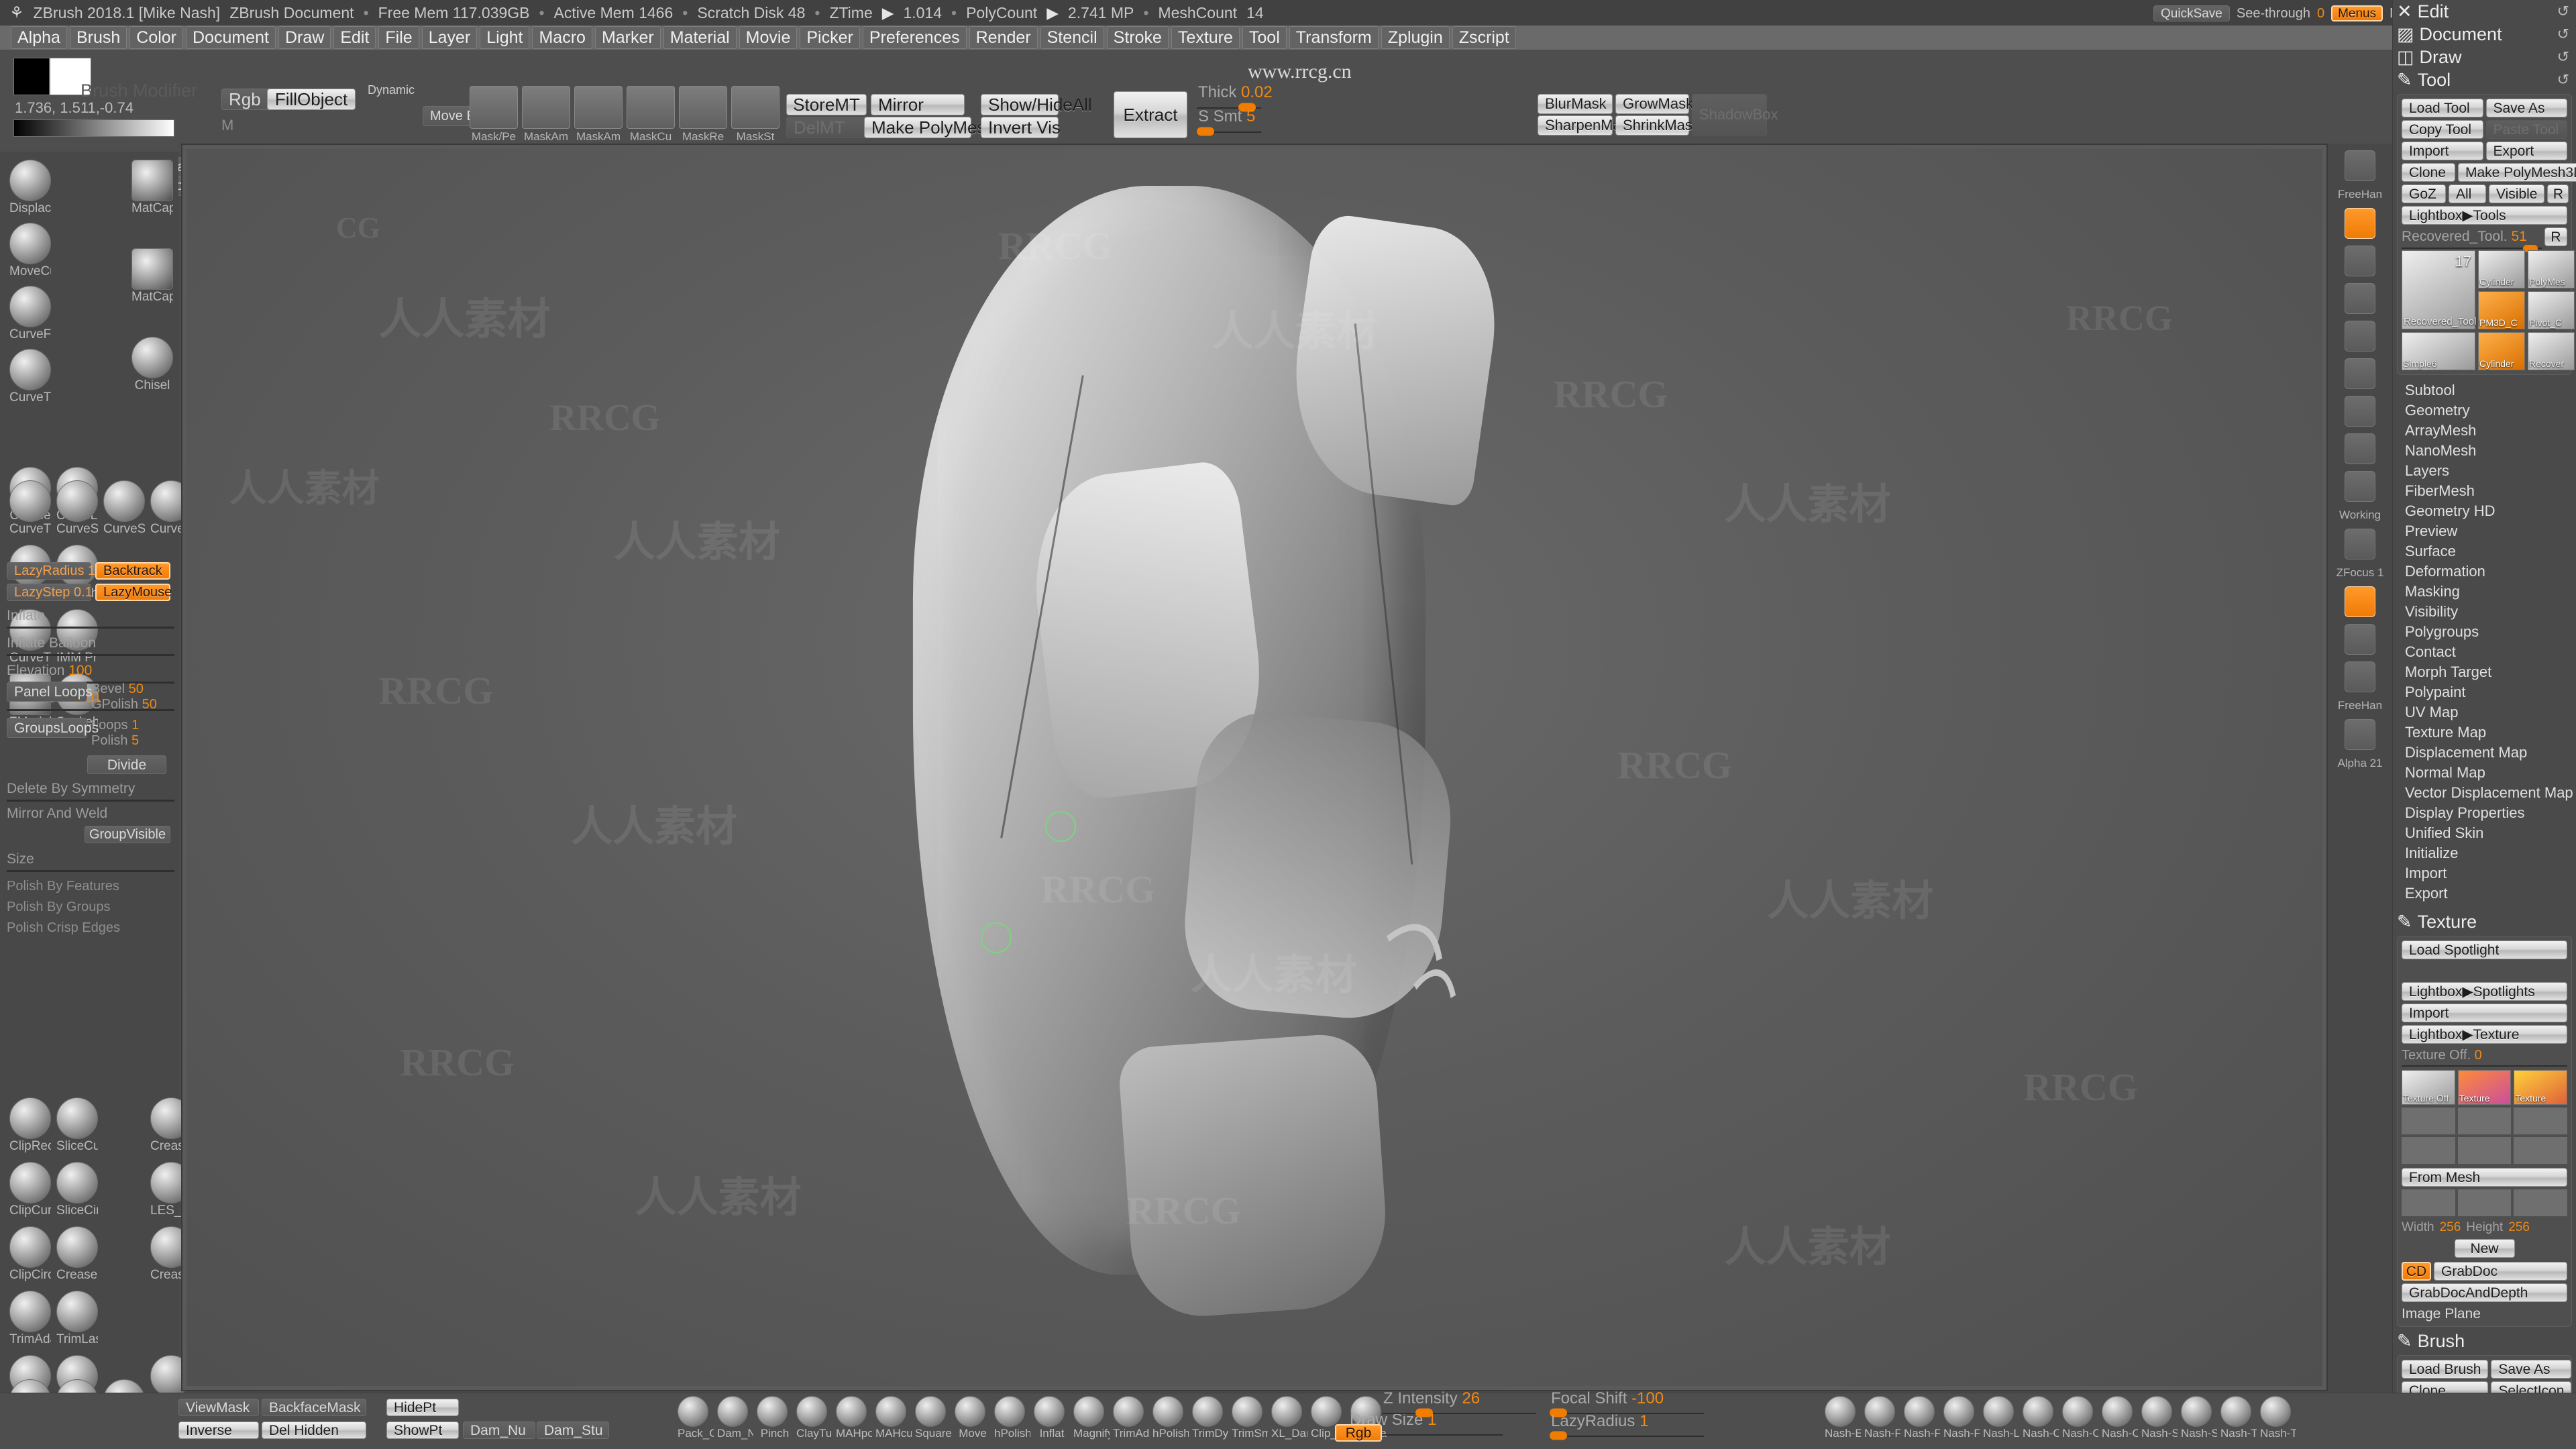  Describe the element at coordinates (2199, 1418) in the screenshot. I see `nash-brush-item: Nash-St` at that location.